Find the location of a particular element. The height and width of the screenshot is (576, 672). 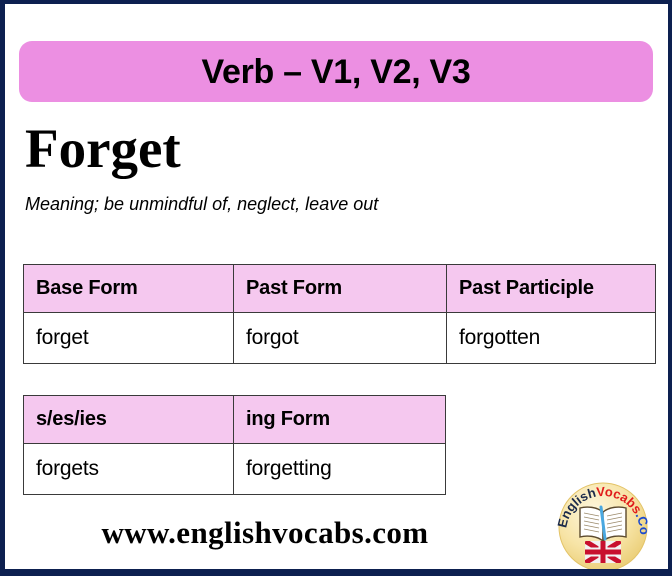

table-header-row: Base Form Past Form Past Participle is located at coordinates (339, 288).